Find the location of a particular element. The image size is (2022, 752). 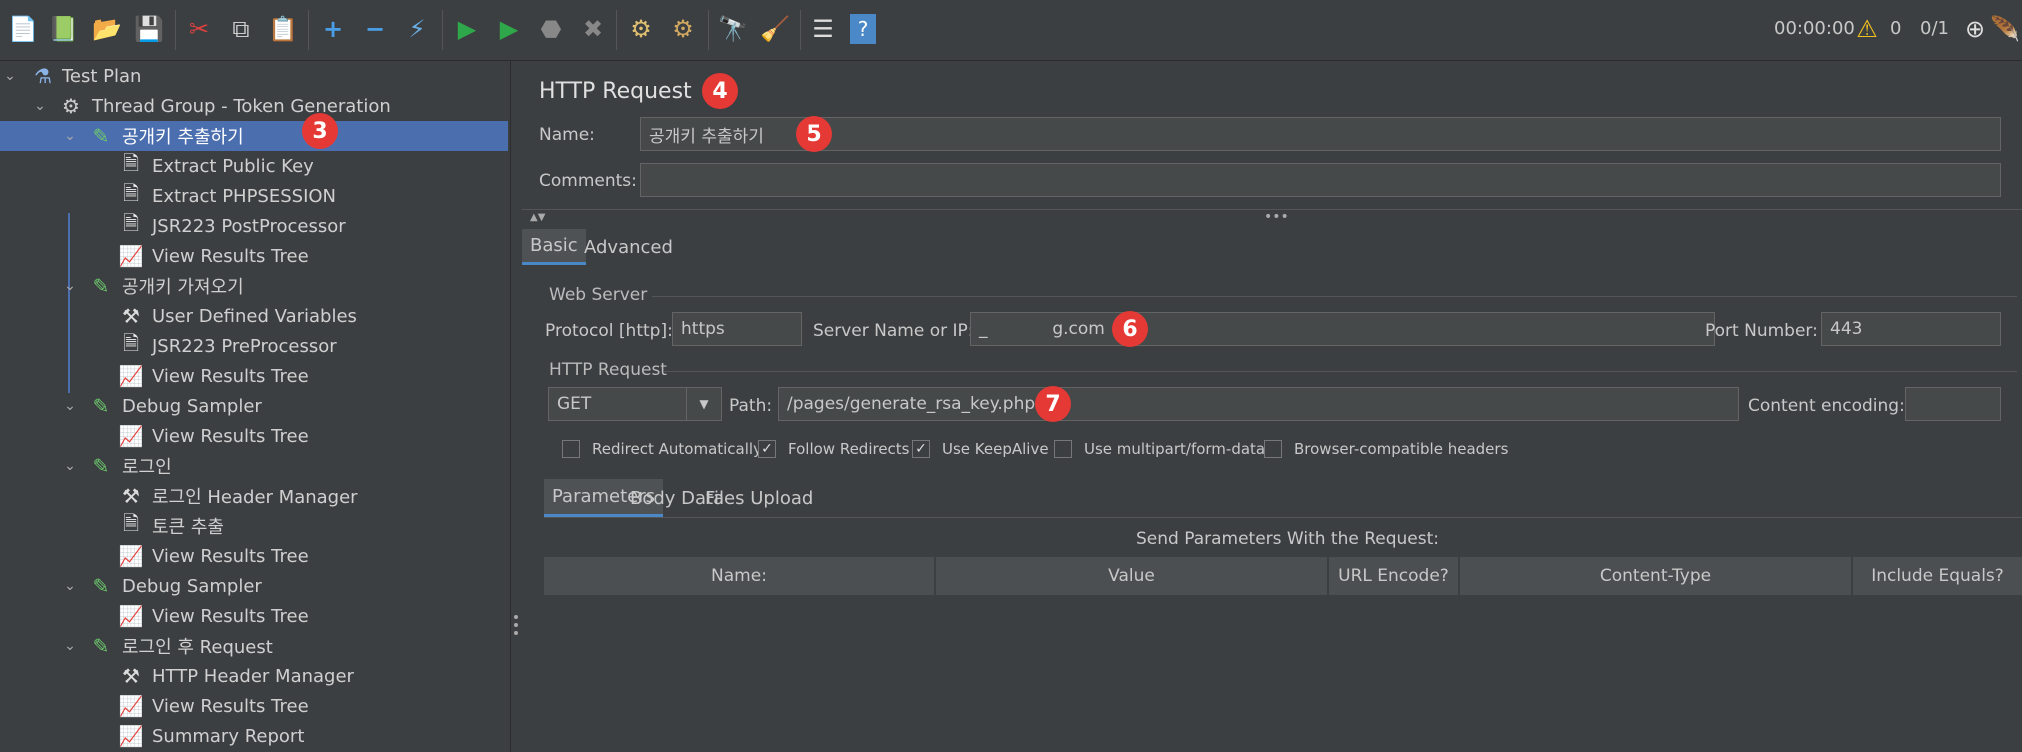

function-helper-icon: ☰ is located at coordinates (823, 29).